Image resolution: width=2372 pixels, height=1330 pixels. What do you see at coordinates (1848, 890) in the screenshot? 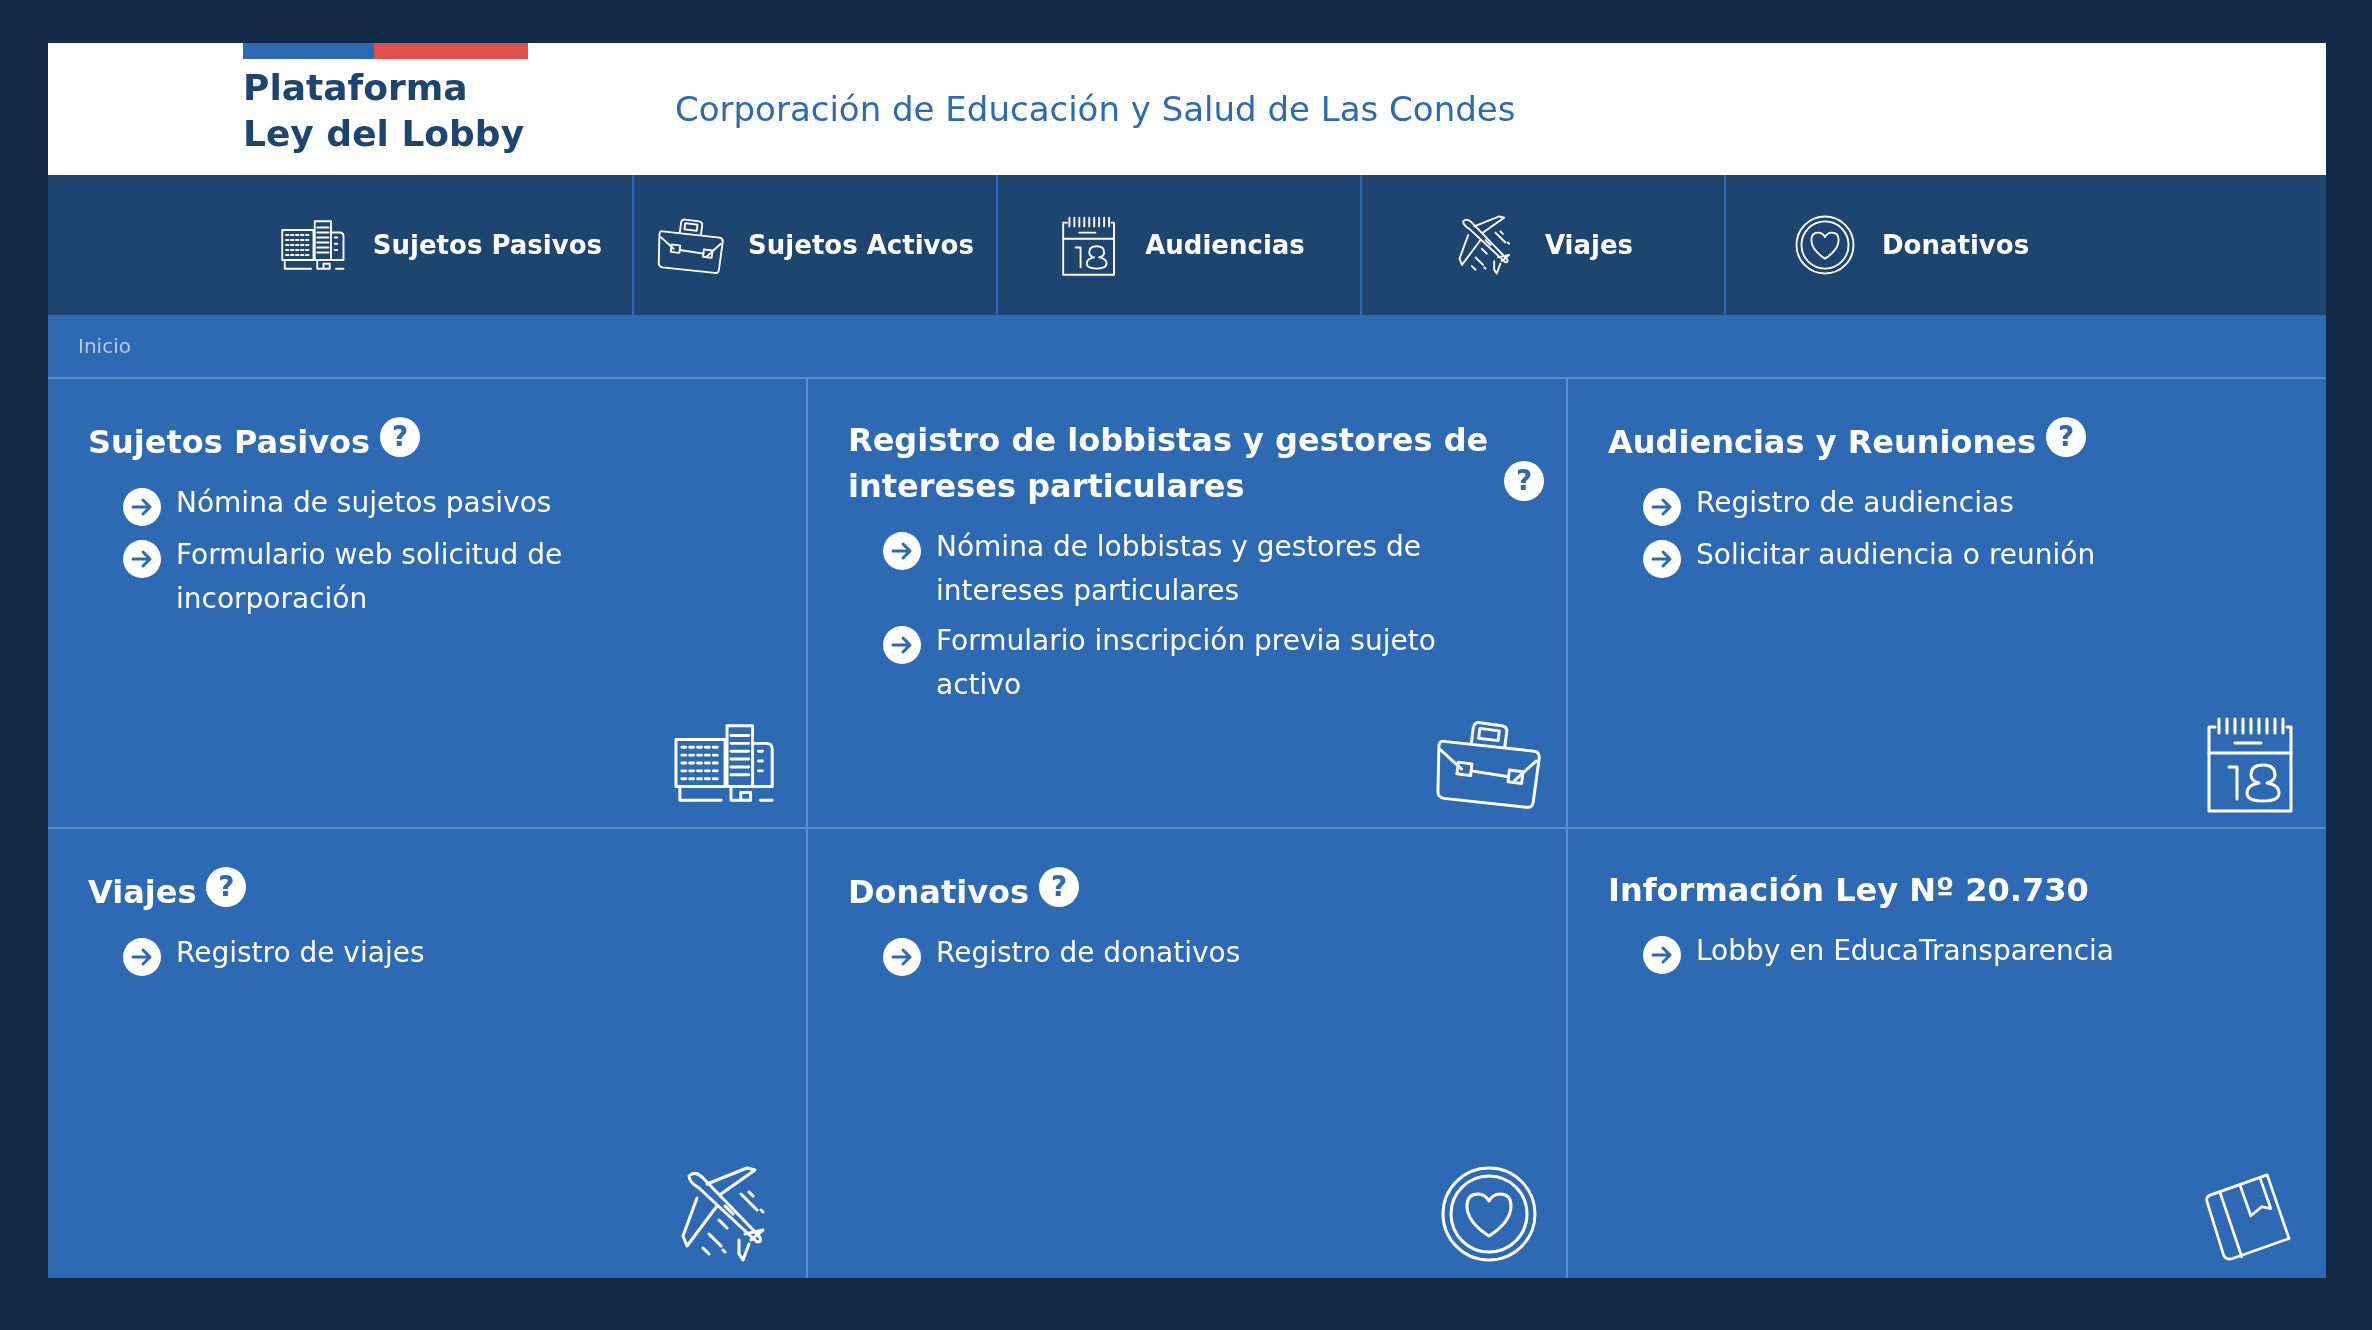
I see `card-title: Información Ley Nº 20.730` at bounding box center [1848, 890].